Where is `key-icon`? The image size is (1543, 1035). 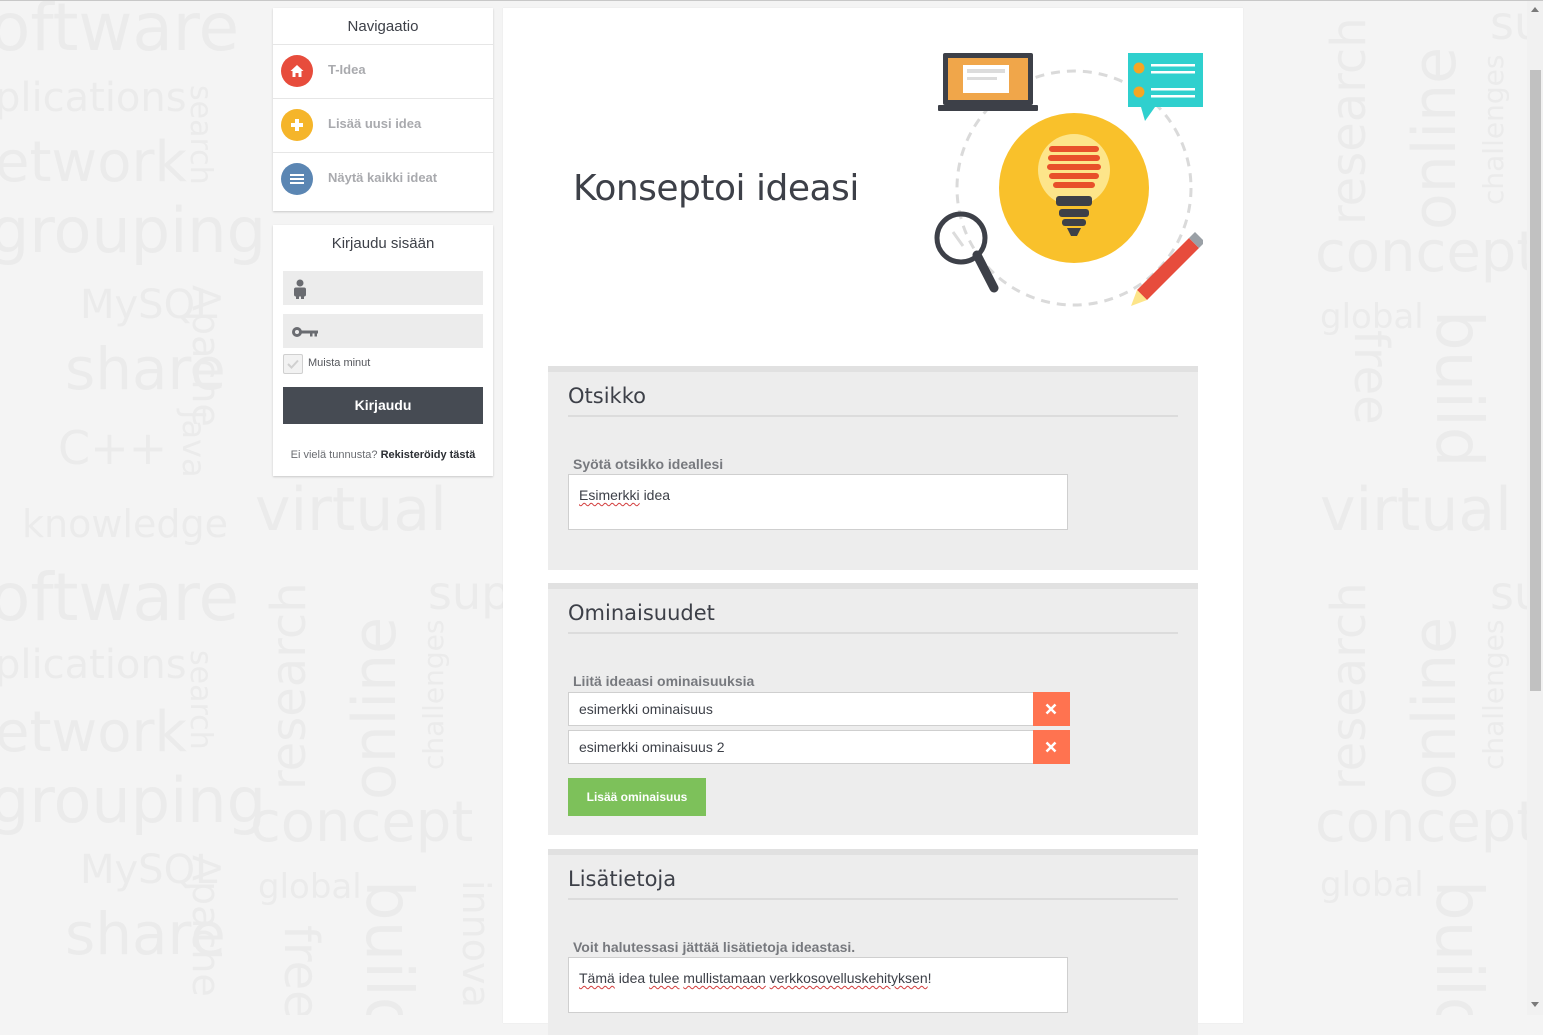 key-icon is located at coordinates (305, 334).